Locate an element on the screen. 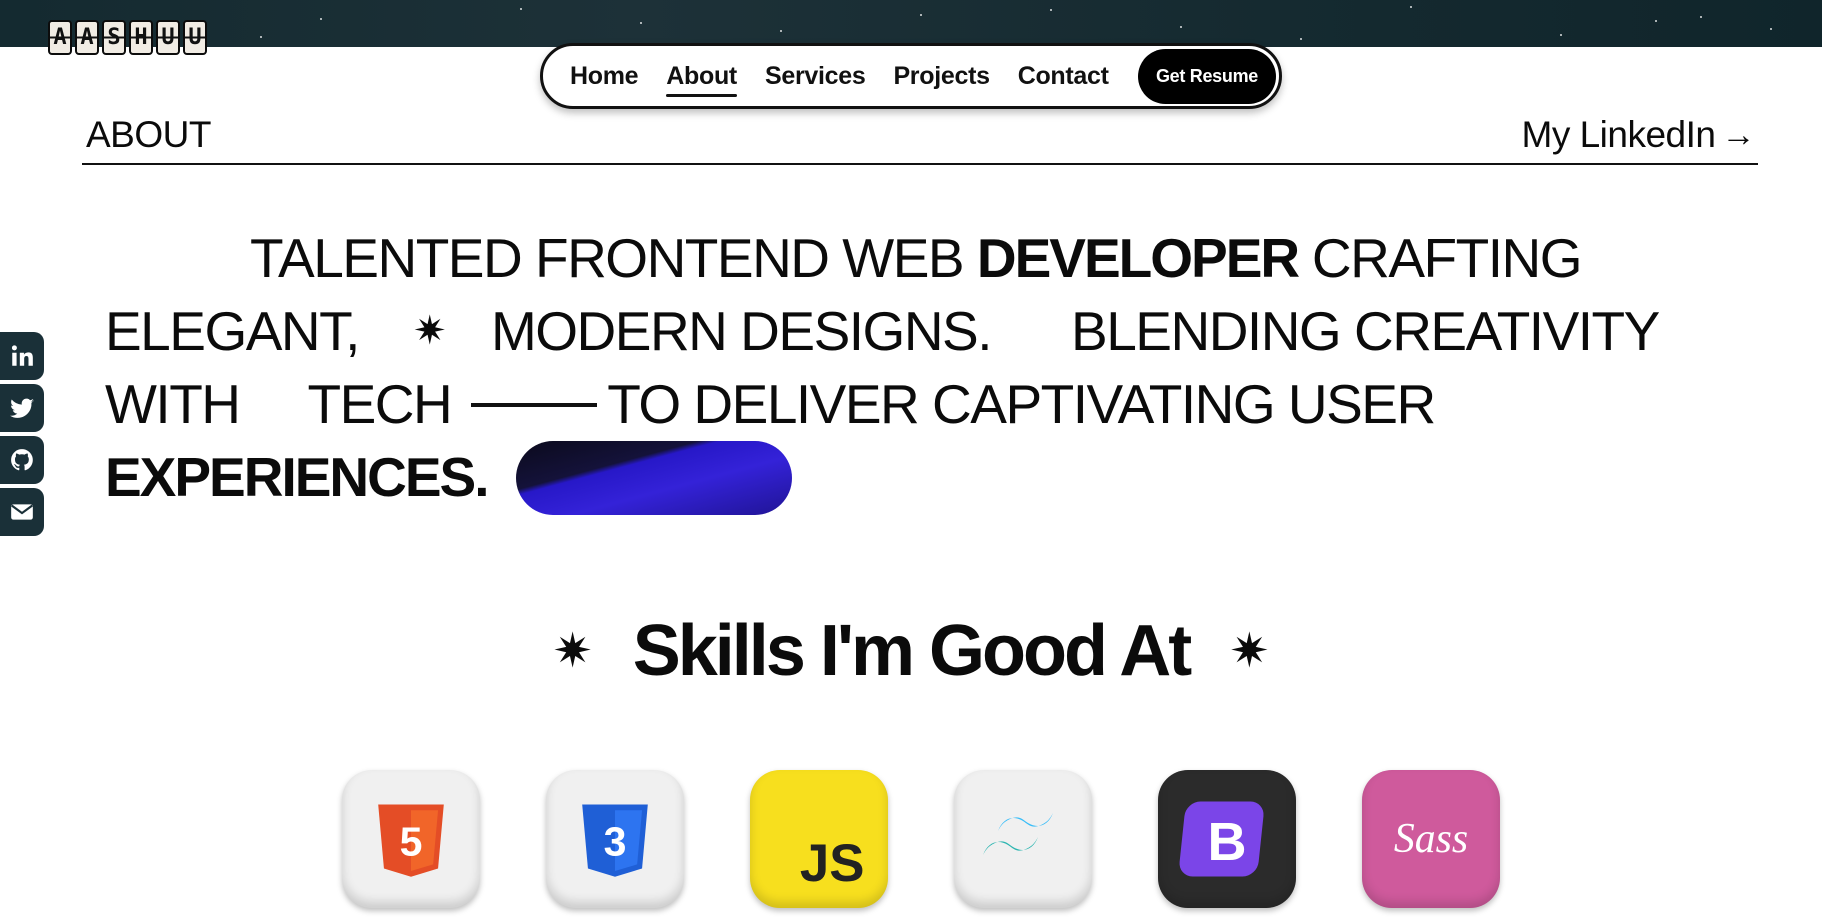 The width and height of the screenshot is (1822, 922). skill-label: 5 is located at coordinates (411, 841).